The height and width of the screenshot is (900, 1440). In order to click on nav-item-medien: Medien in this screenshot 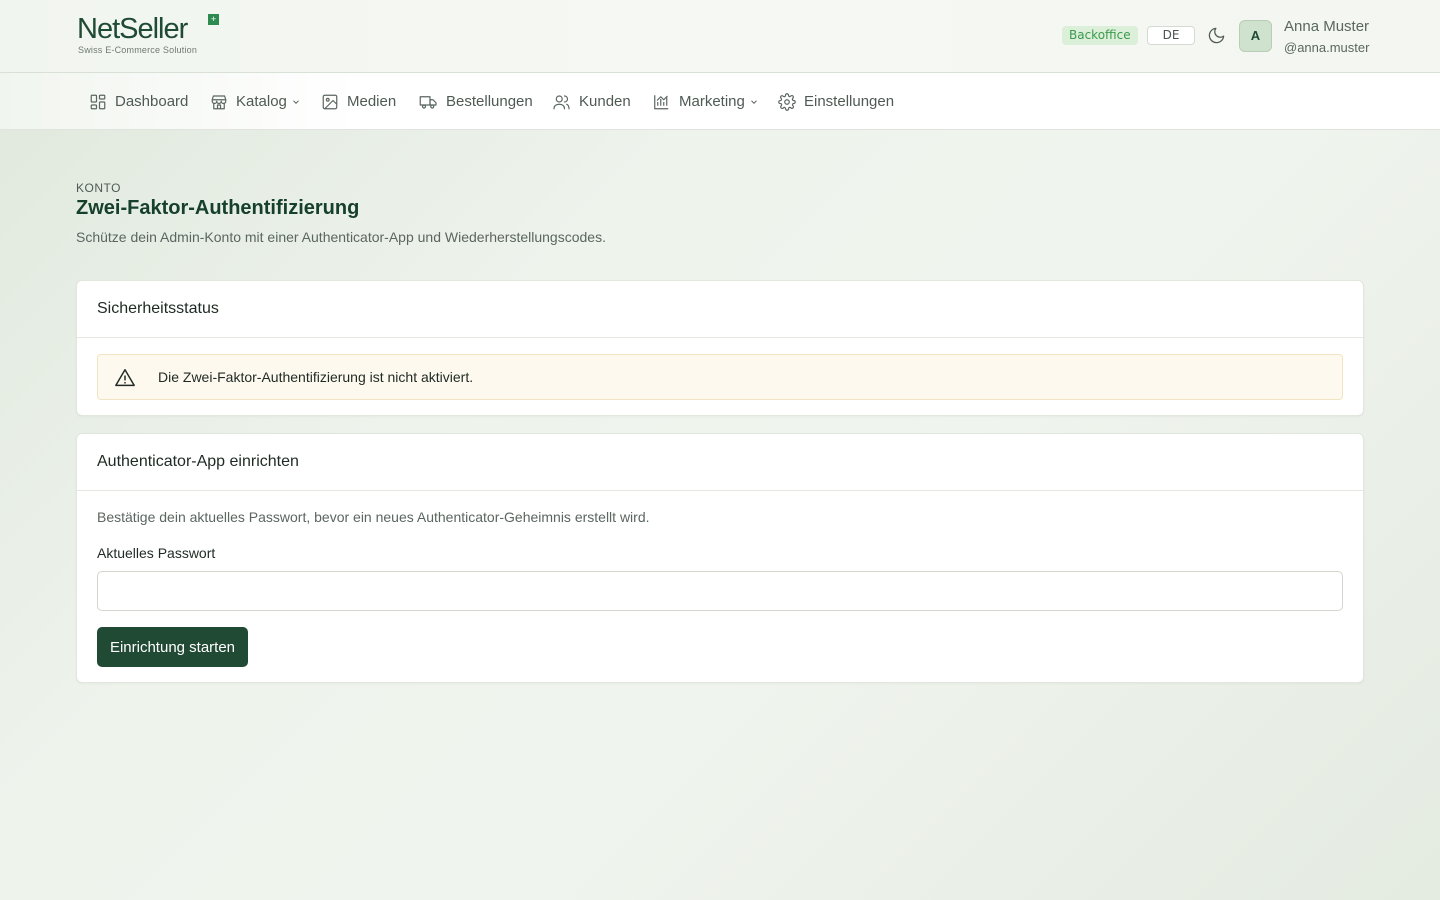, I will do `click(358, 101)`.